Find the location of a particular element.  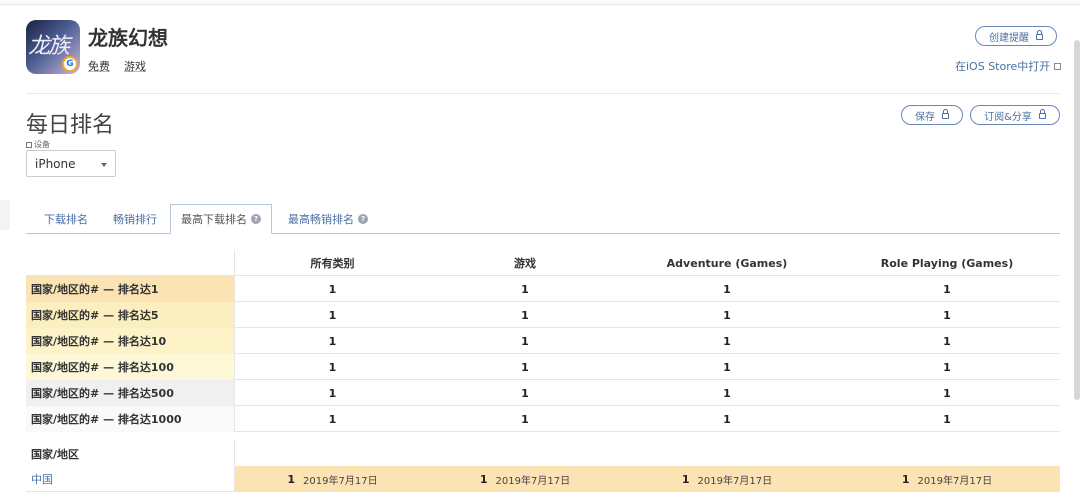

create-alert-button: 创建提醒 is located at coordinates (1016, 36).